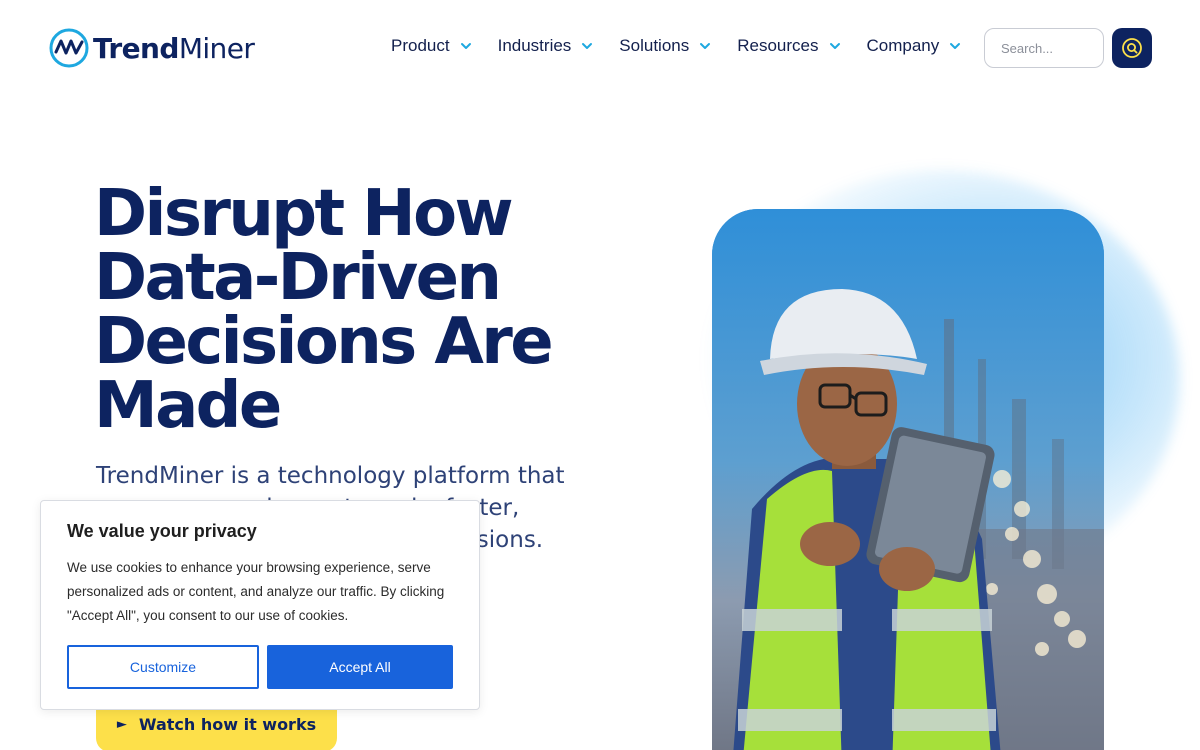 This screenshot has width=1200, height=750. What do you see at coordinates (360, 667) in the screenshot?
I see `accept-all-cookies-button: Accept All` at bounding box center [360, 667].